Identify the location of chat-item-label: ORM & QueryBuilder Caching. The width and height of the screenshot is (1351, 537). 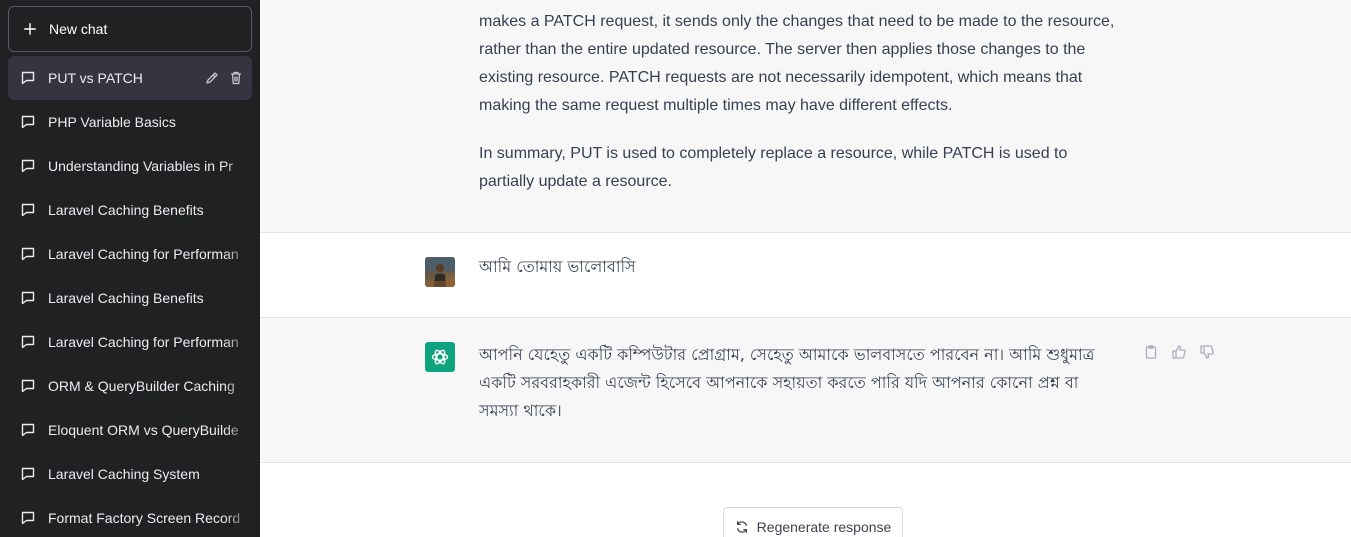
(141, 386).